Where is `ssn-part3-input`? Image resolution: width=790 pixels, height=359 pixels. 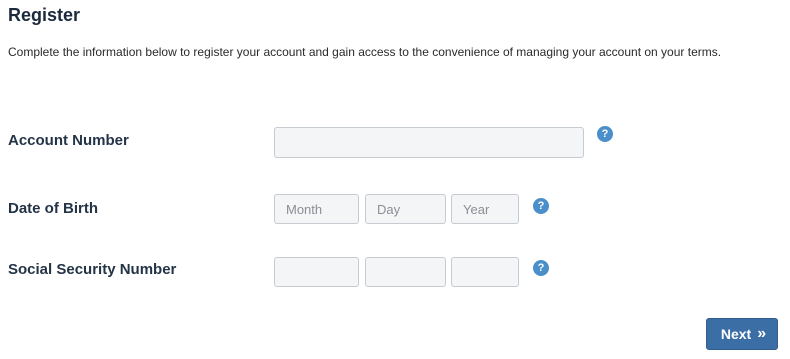 ssn-part3-input is located at coordinates (485, 272).